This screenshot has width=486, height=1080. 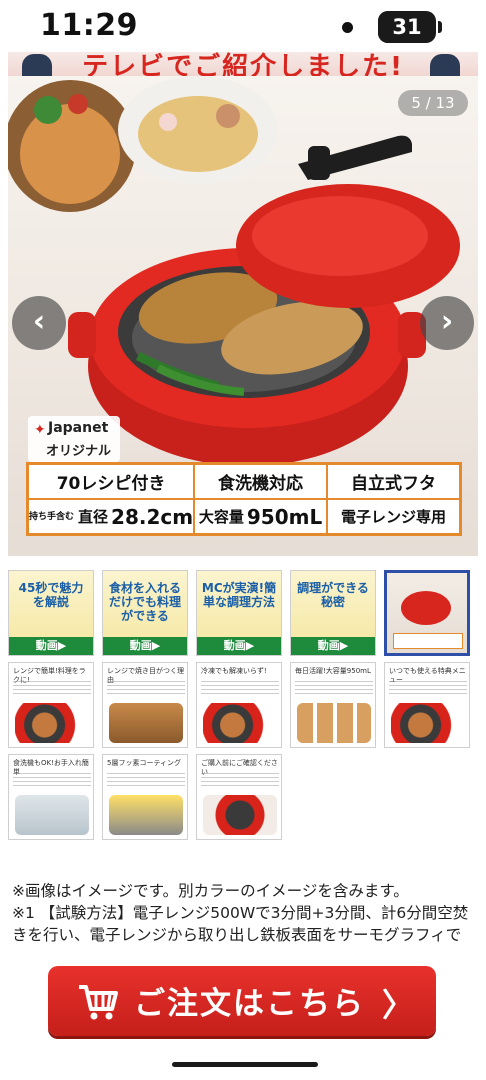 I want to click on thumbnail-info-2: レンジで焼き目がつく理由, so click(x=145, y=705).